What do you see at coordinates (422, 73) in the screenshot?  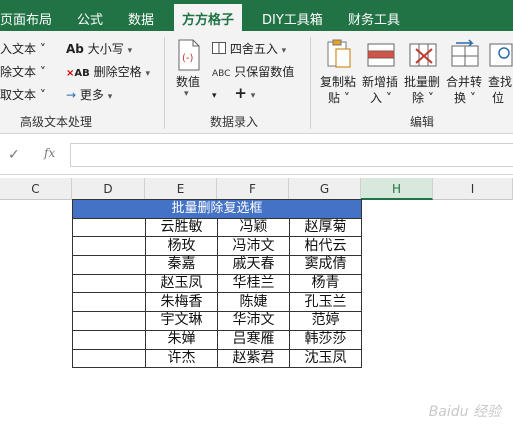 I see `batch-delete-button: 批量删 除 ˅` at bounding box center [422, 73].